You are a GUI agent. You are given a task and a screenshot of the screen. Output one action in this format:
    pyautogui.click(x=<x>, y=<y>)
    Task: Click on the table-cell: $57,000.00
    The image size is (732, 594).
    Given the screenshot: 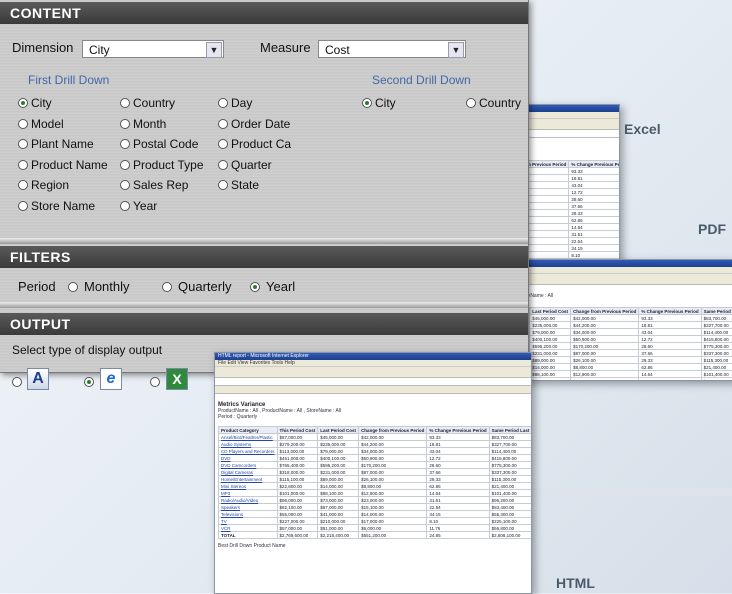 What is the action you would take?
    pyautogui.click(x=297, y=528)
    